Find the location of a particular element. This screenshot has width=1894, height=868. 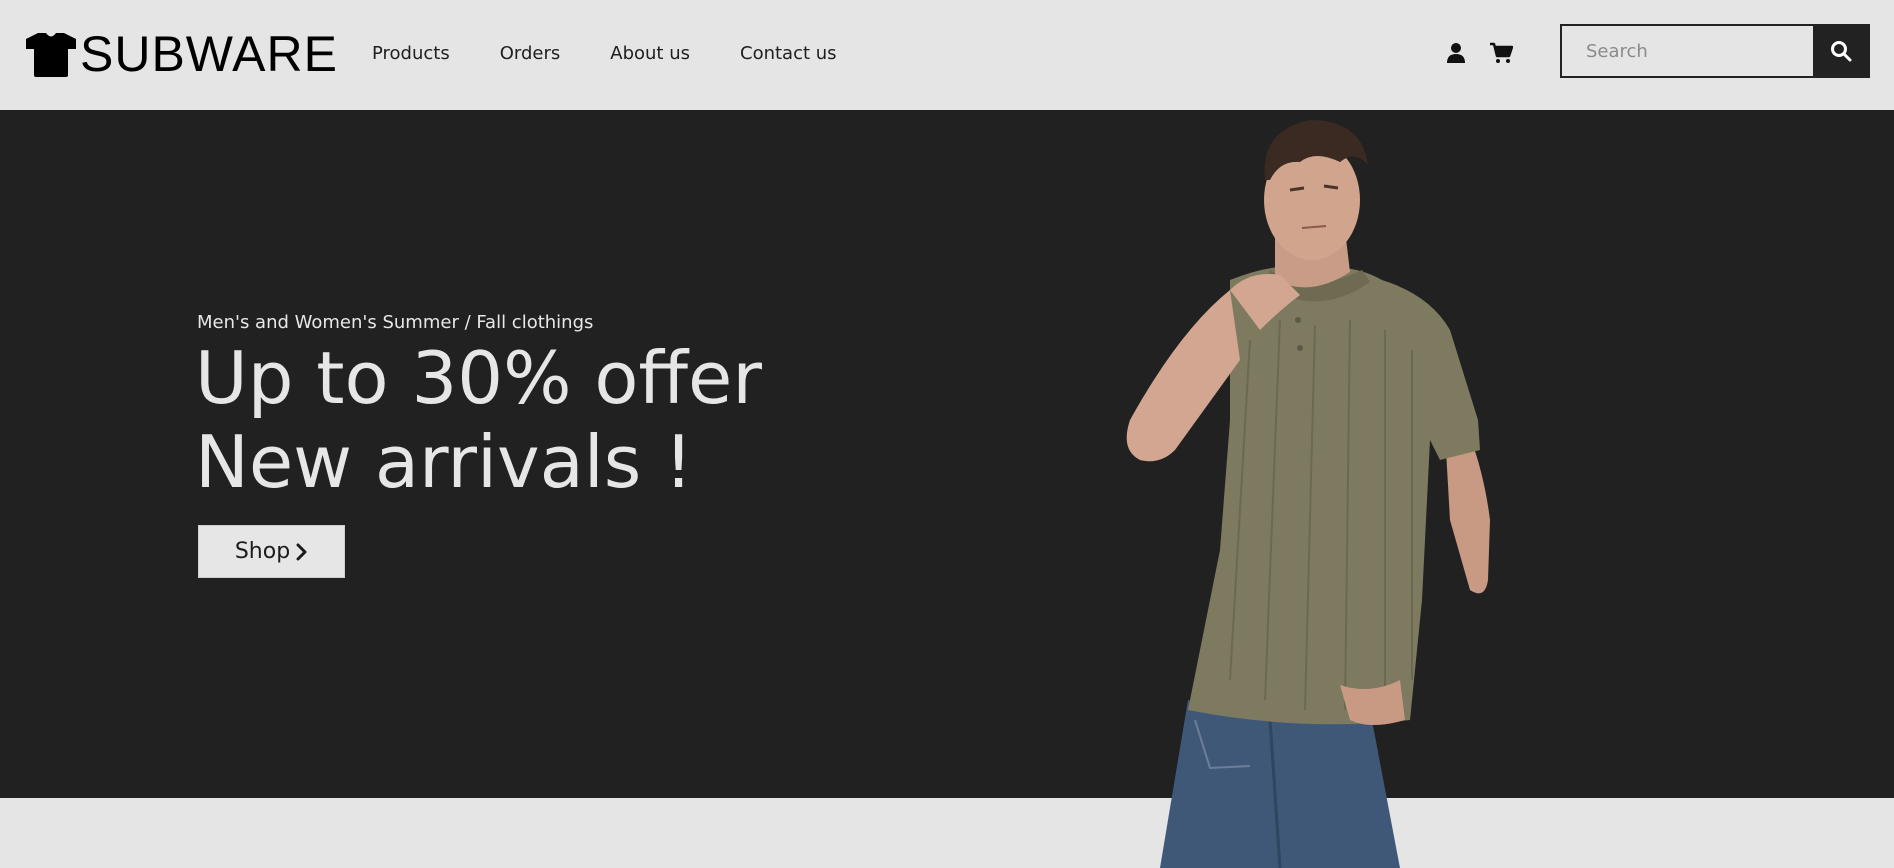

search-bar is located at coordinates (1715, 51).